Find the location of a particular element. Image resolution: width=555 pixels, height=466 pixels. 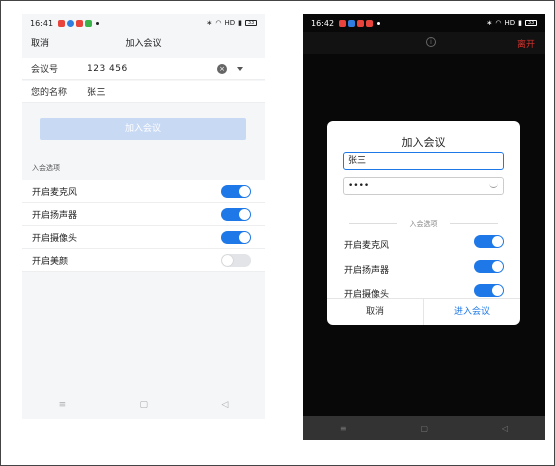

leave-button: 离开 is located at coordinates (526, 43).